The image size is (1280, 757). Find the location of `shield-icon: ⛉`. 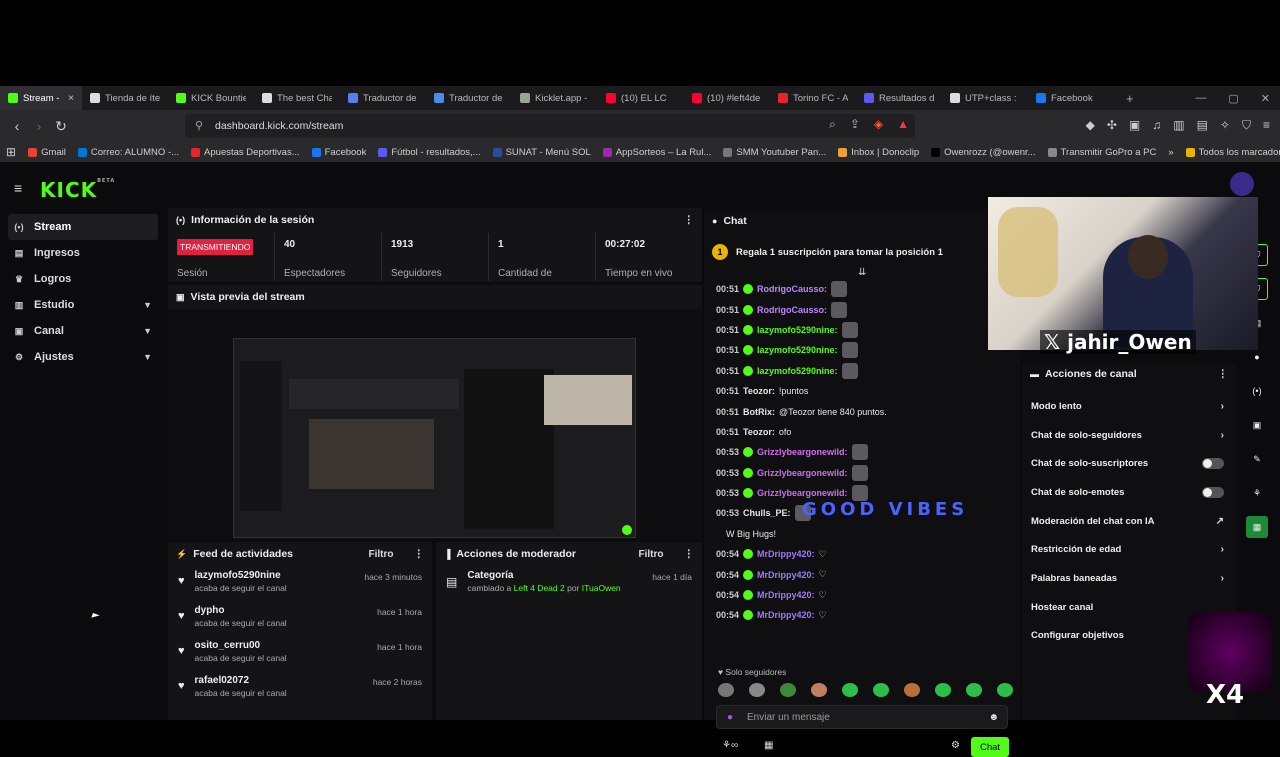

shield-icon: ⛉ is located at coordinates (1246, 125).